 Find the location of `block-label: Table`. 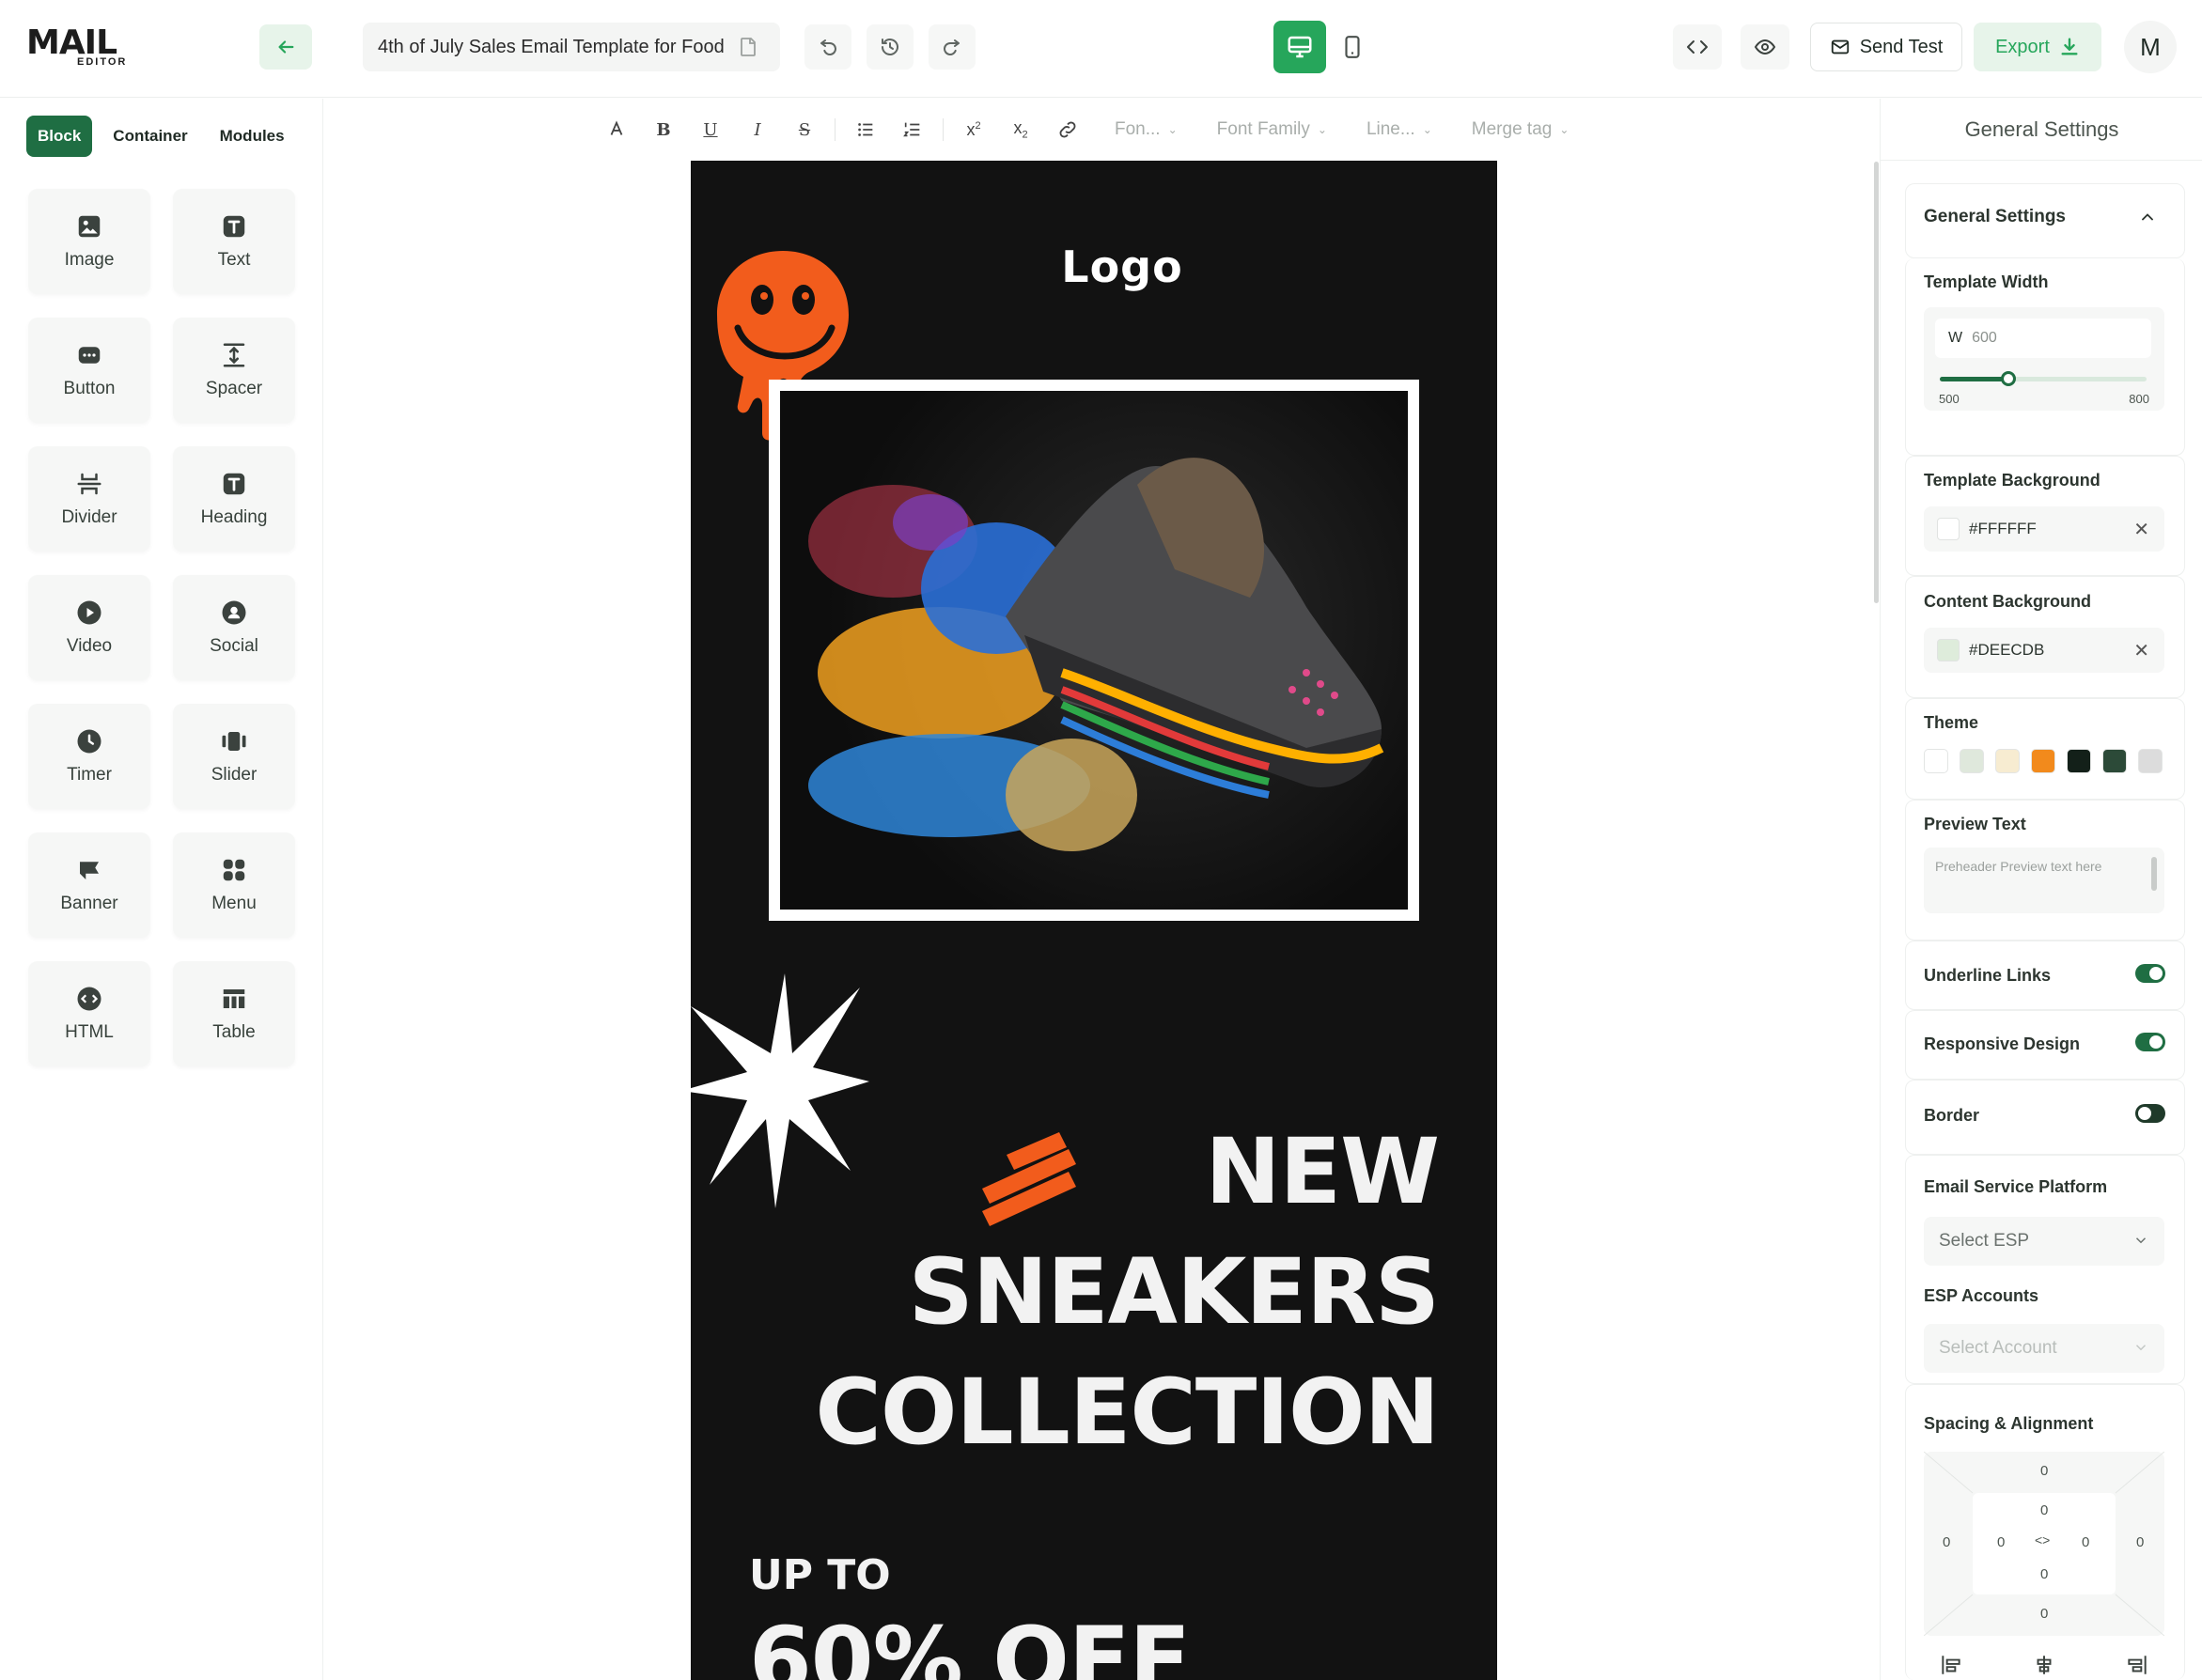

block-label: Table is located at coordinates (234, 1032).